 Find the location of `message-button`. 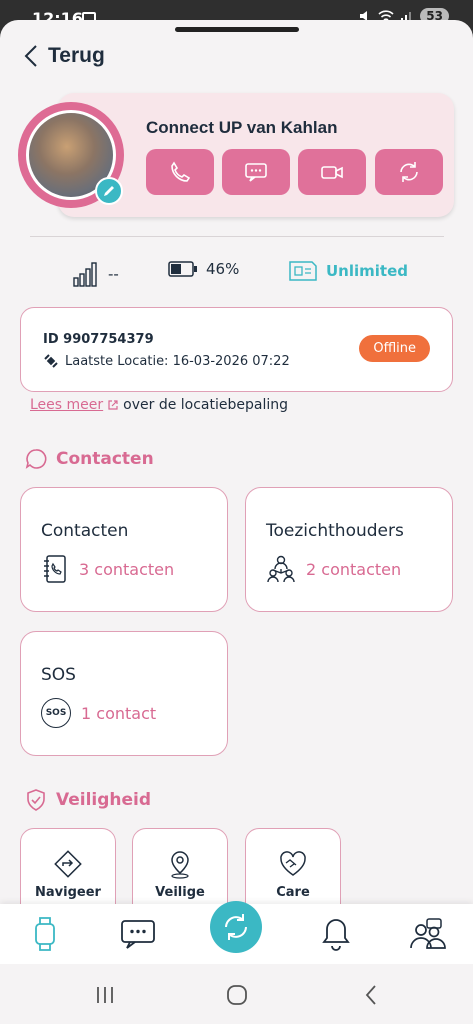

message-button is located at coordinates (256, 172).